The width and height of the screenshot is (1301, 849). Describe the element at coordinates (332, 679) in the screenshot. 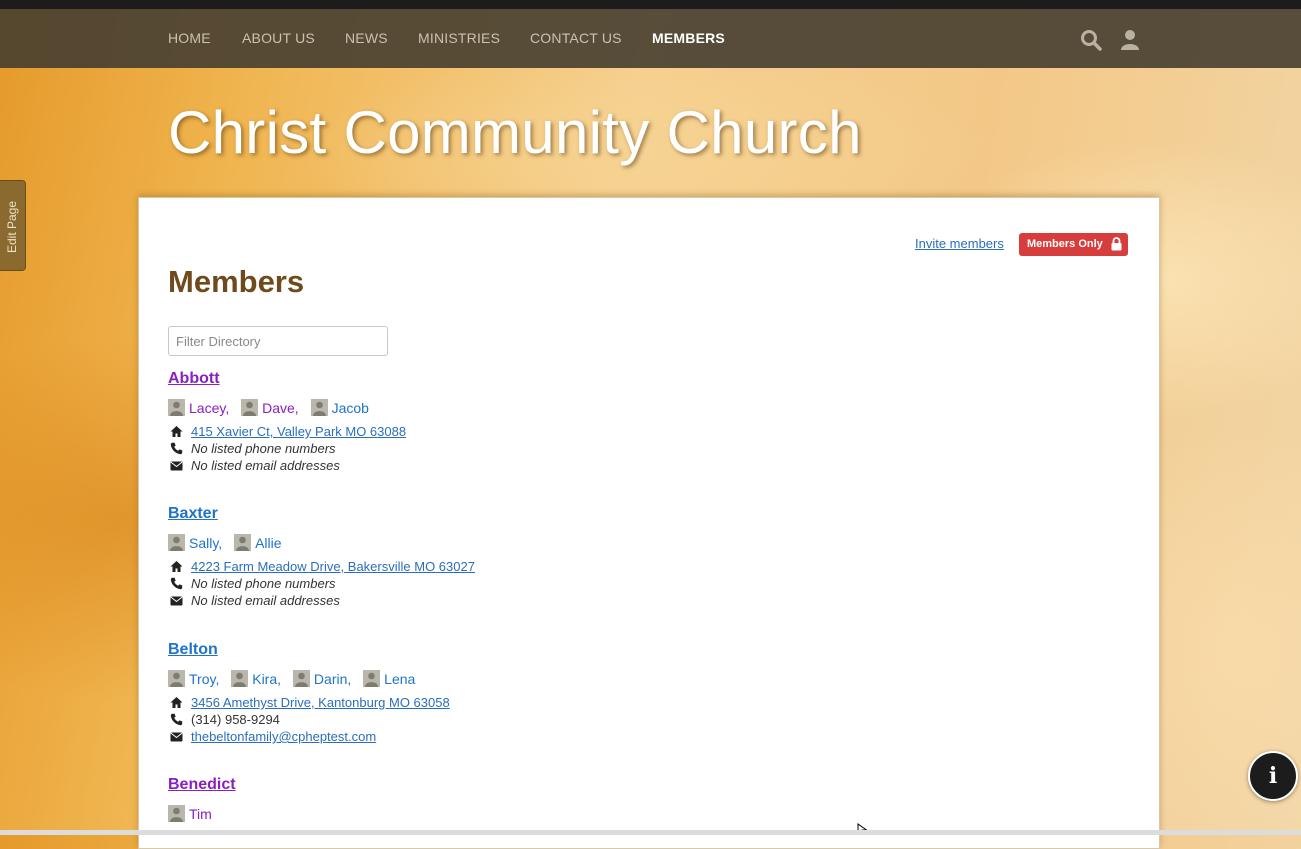

I see `member-name: Darin,` at that location.